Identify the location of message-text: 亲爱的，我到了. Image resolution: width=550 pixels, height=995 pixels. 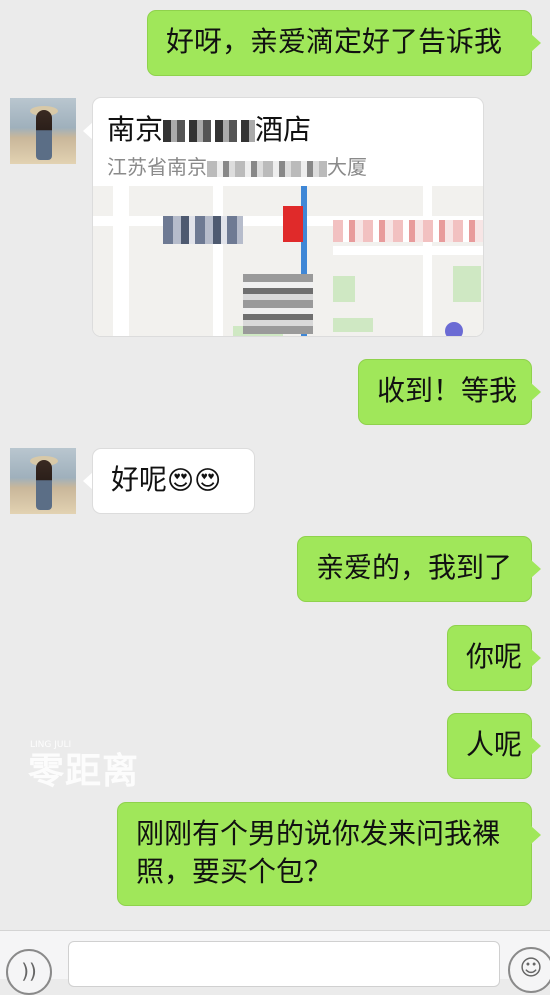
(414, 567).